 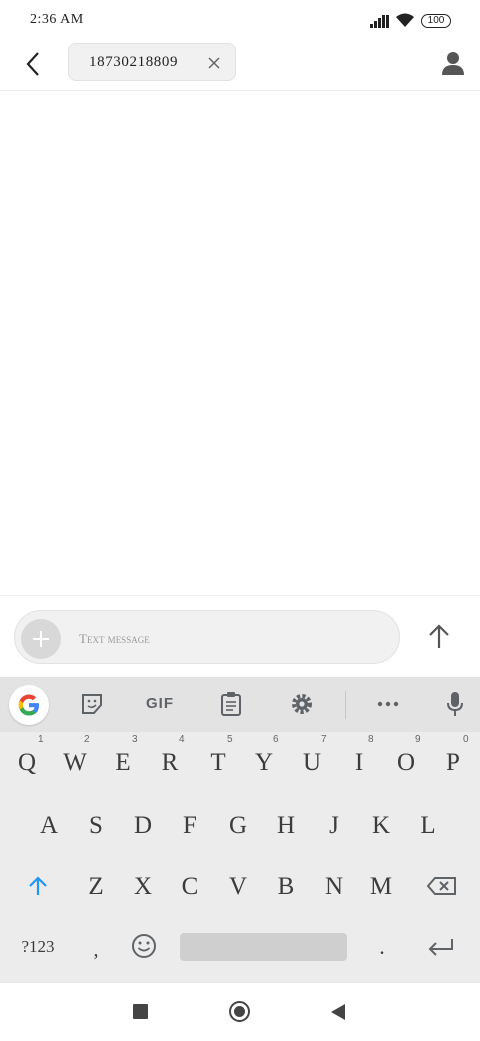 I want to click on backspace-icon, so click(x=442, y=886).